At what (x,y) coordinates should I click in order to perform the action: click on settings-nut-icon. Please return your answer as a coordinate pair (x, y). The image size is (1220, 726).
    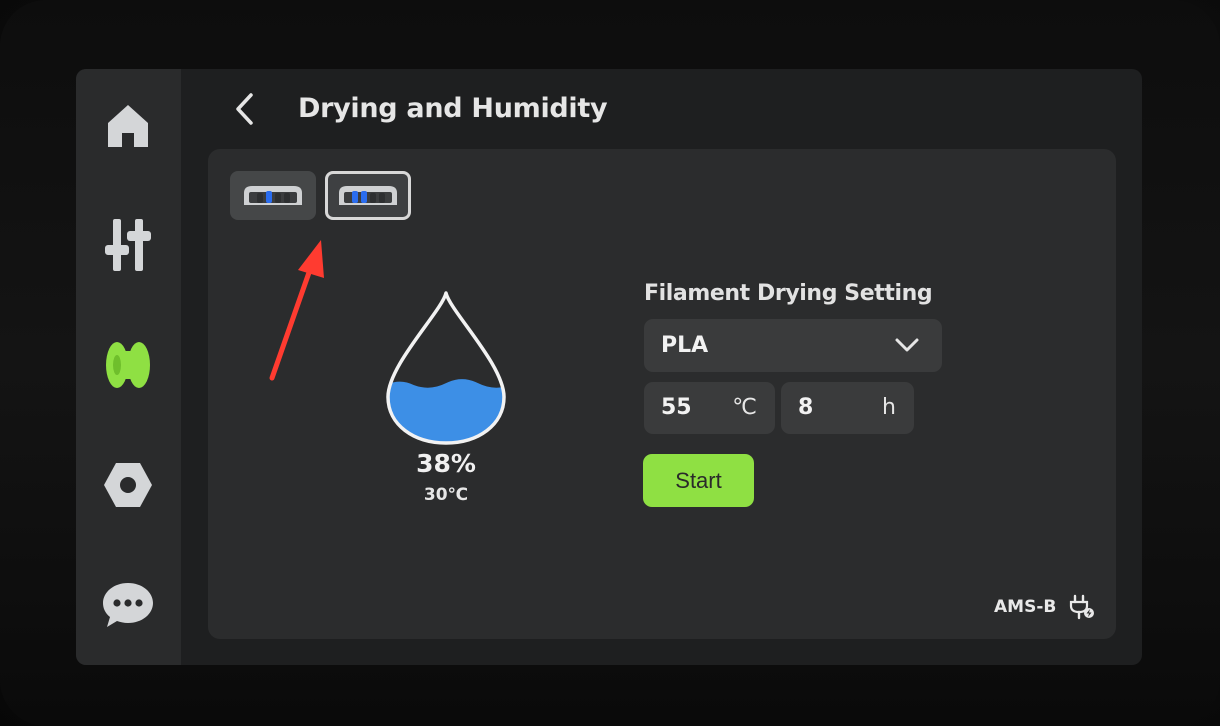
    Looking at the image, I should click on (128, 485).